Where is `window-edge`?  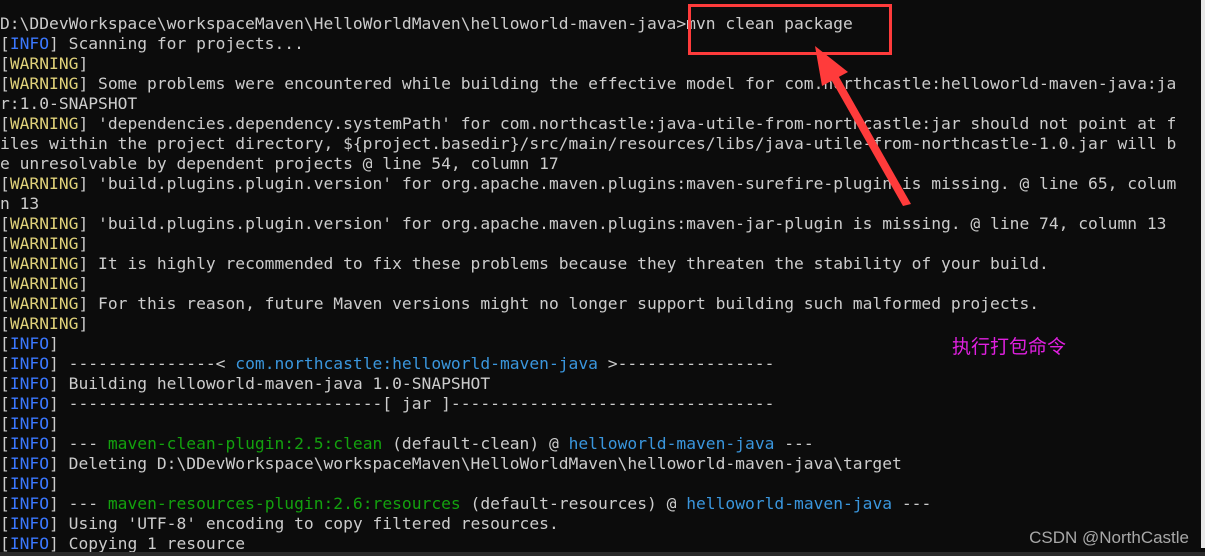
window-edge is located at coordinates (602, 554).